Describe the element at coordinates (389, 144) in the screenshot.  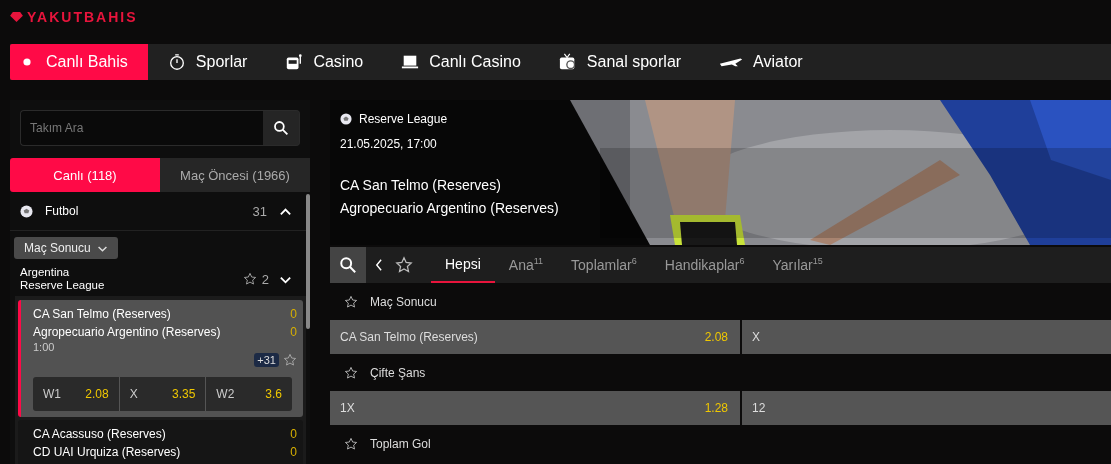
I see `event-datetime: 21.05.2025, 17:00` at that location.